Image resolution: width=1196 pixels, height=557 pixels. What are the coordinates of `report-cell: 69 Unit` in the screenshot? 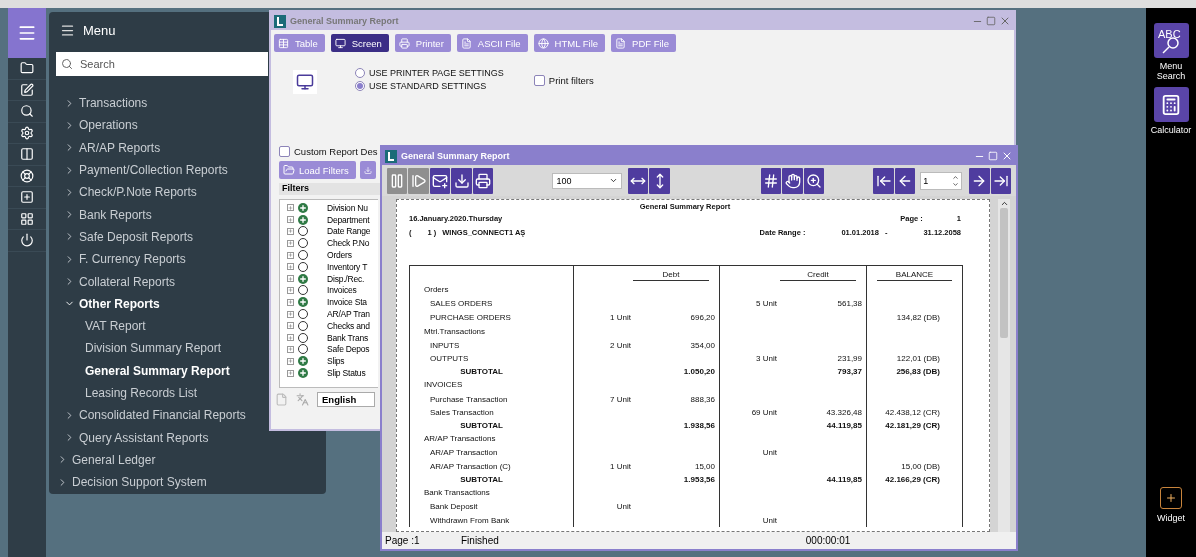 It's located at (764, 413).